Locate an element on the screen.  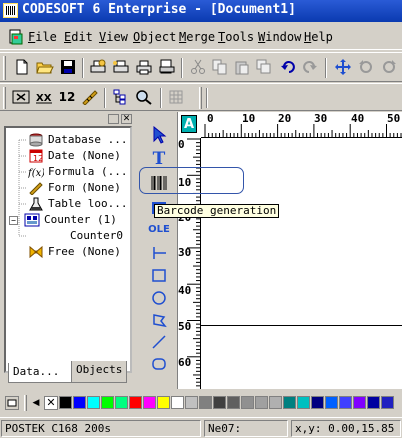
print-icon is located at coordinates (144, 67).